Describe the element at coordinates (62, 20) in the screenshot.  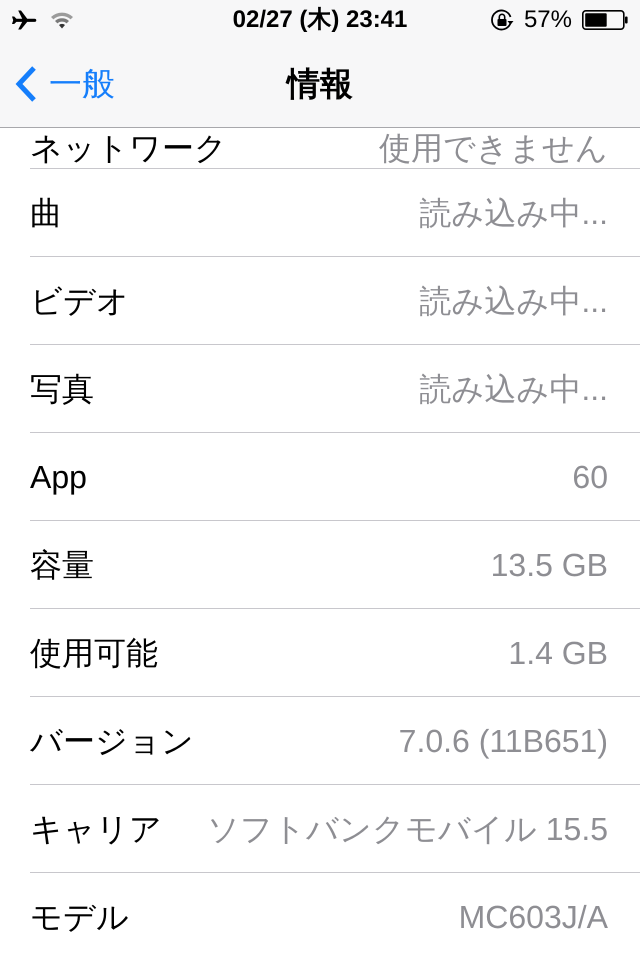
I see `wifi-icon` at that location.